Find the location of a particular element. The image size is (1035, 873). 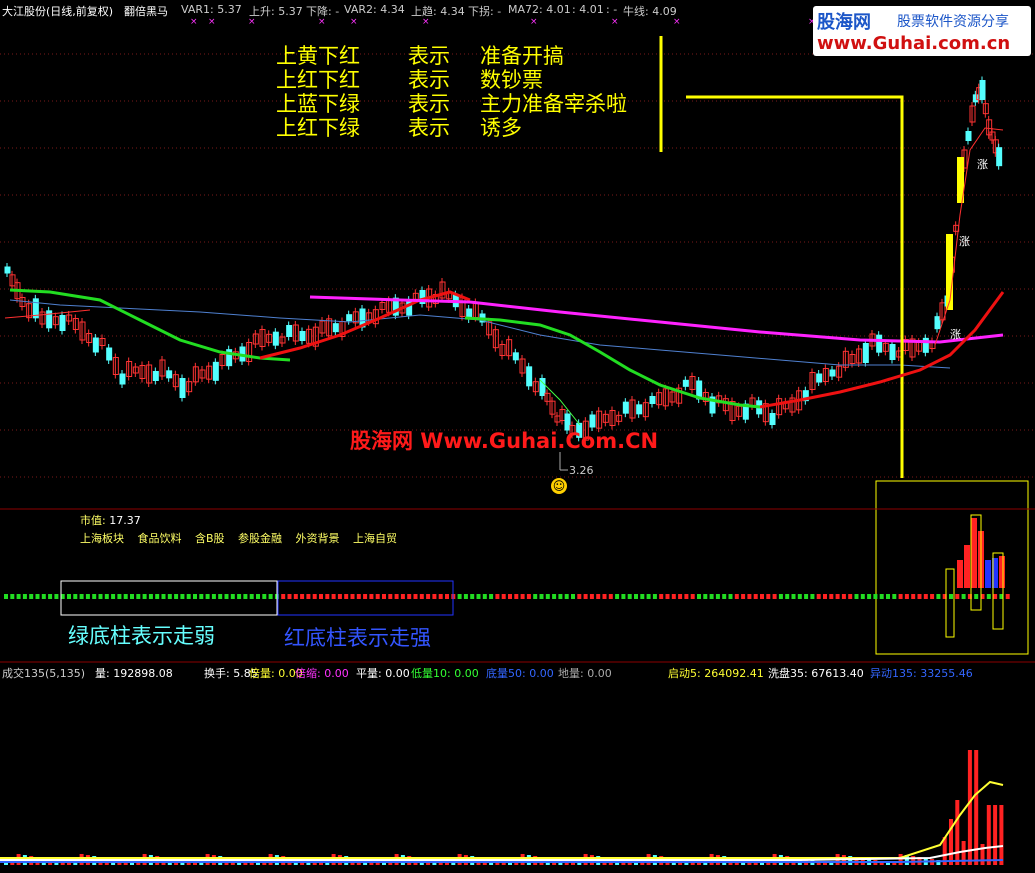

sector-tag: 食品饮料 is located at coordinates (160, 538).